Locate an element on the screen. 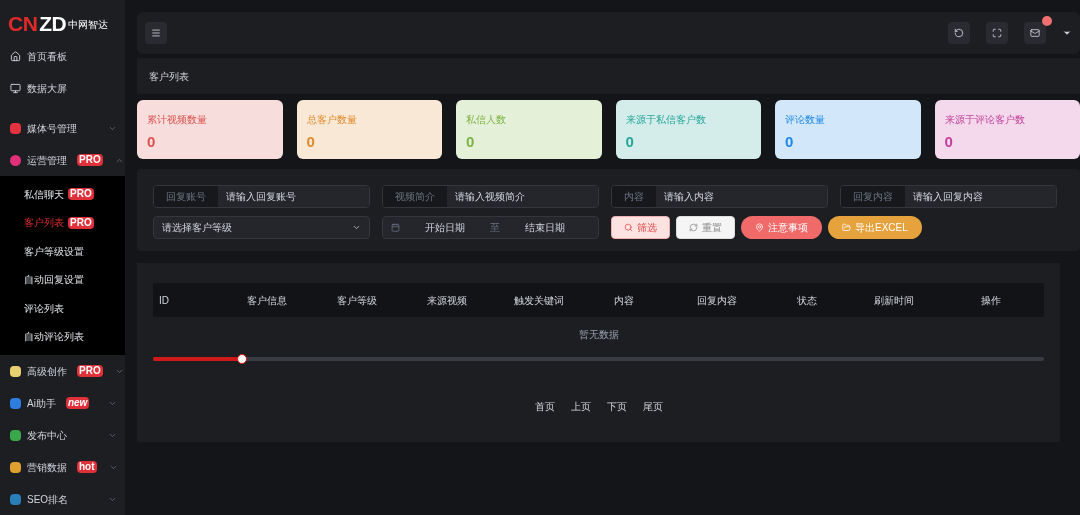  sidebar-item: 营销数据 hot is located at coordinates (62, 467).